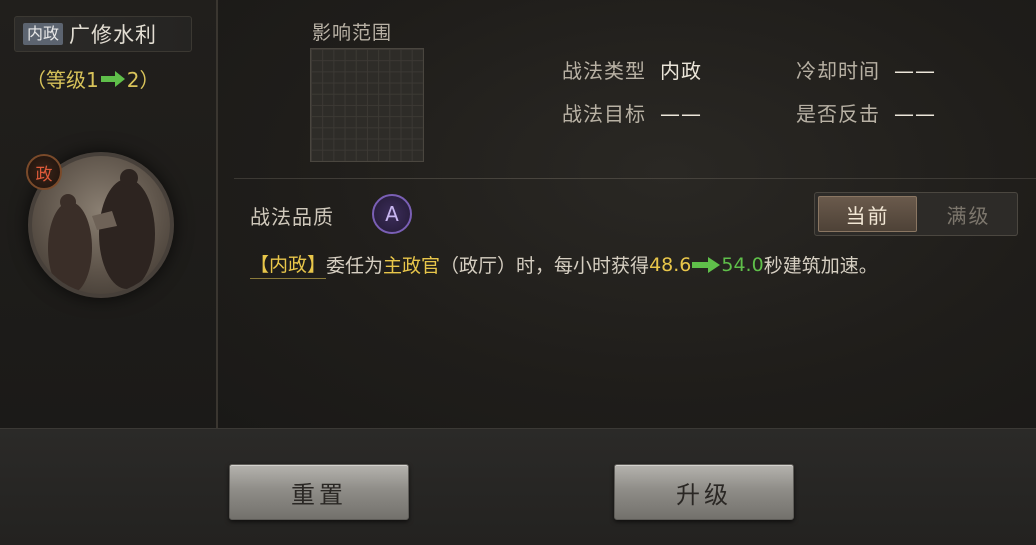  What do you see at coordinates (62, 80) in the screenshot?
I see `level-from: （等级1` at bounding box center [62, 80].